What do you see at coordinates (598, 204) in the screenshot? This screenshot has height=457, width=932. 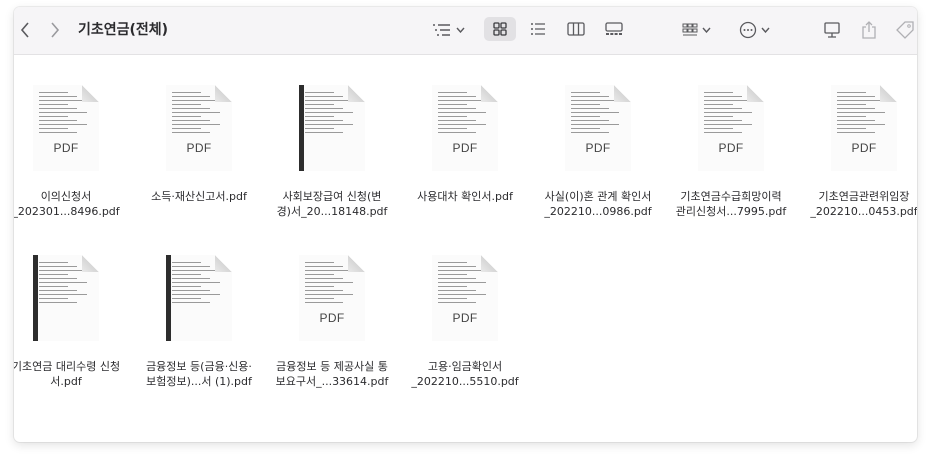 I see `file-name: 사실(이)혼 관계 확인서 _202210...0986.pdf` at bounding box center [598, 204].